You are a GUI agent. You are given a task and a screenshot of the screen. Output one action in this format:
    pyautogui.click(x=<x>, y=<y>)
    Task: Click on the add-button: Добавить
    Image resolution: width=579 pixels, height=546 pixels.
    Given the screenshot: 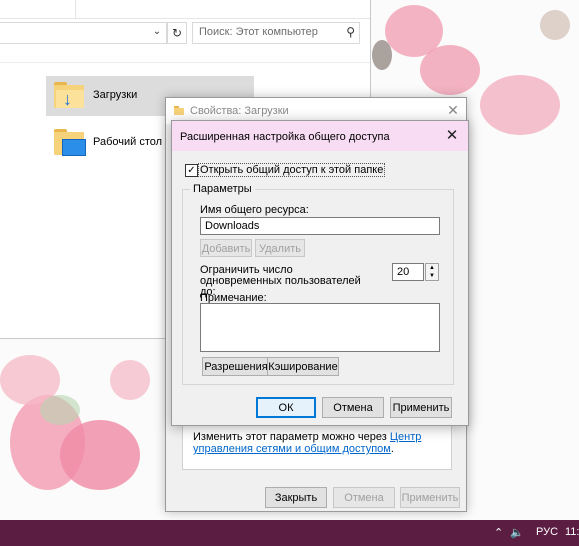 What is the action you would take?
    pyautogui.click(x=226, y=248)
    